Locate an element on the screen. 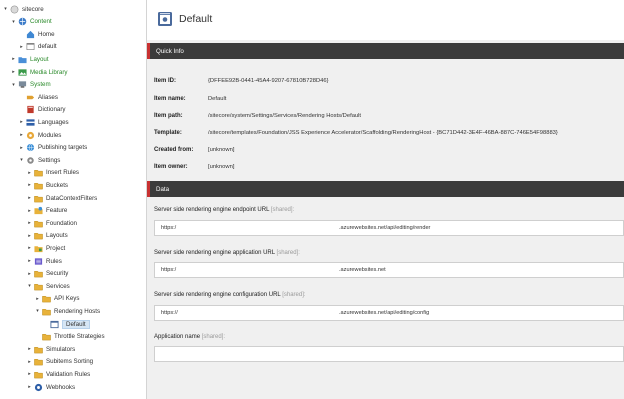 The image size is (624, 399). rules-icon is located at coordinates (38, 261).